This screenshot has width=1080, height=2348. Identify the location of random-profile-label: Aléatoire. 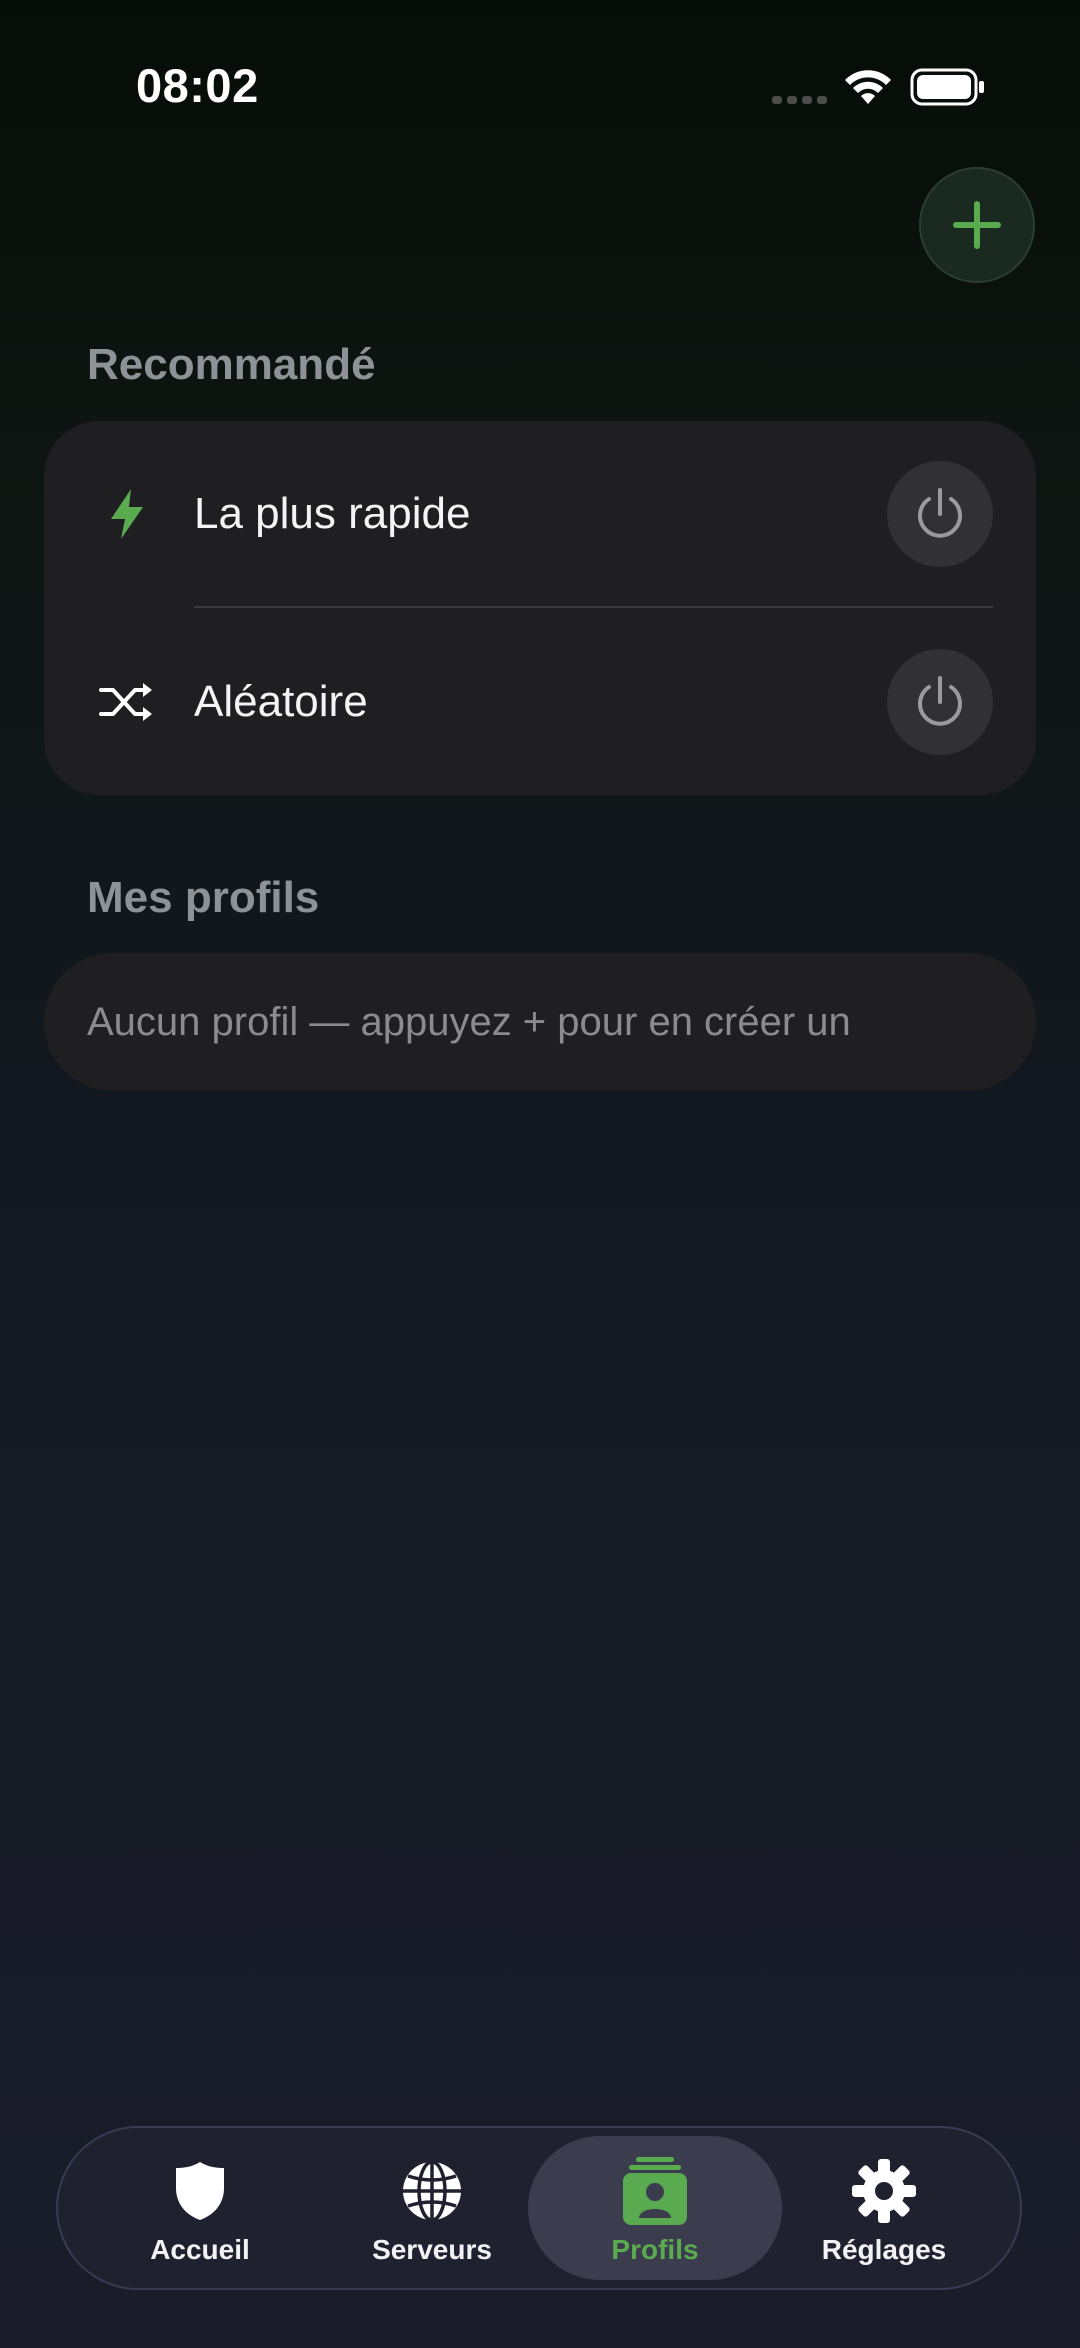
(281, 701).